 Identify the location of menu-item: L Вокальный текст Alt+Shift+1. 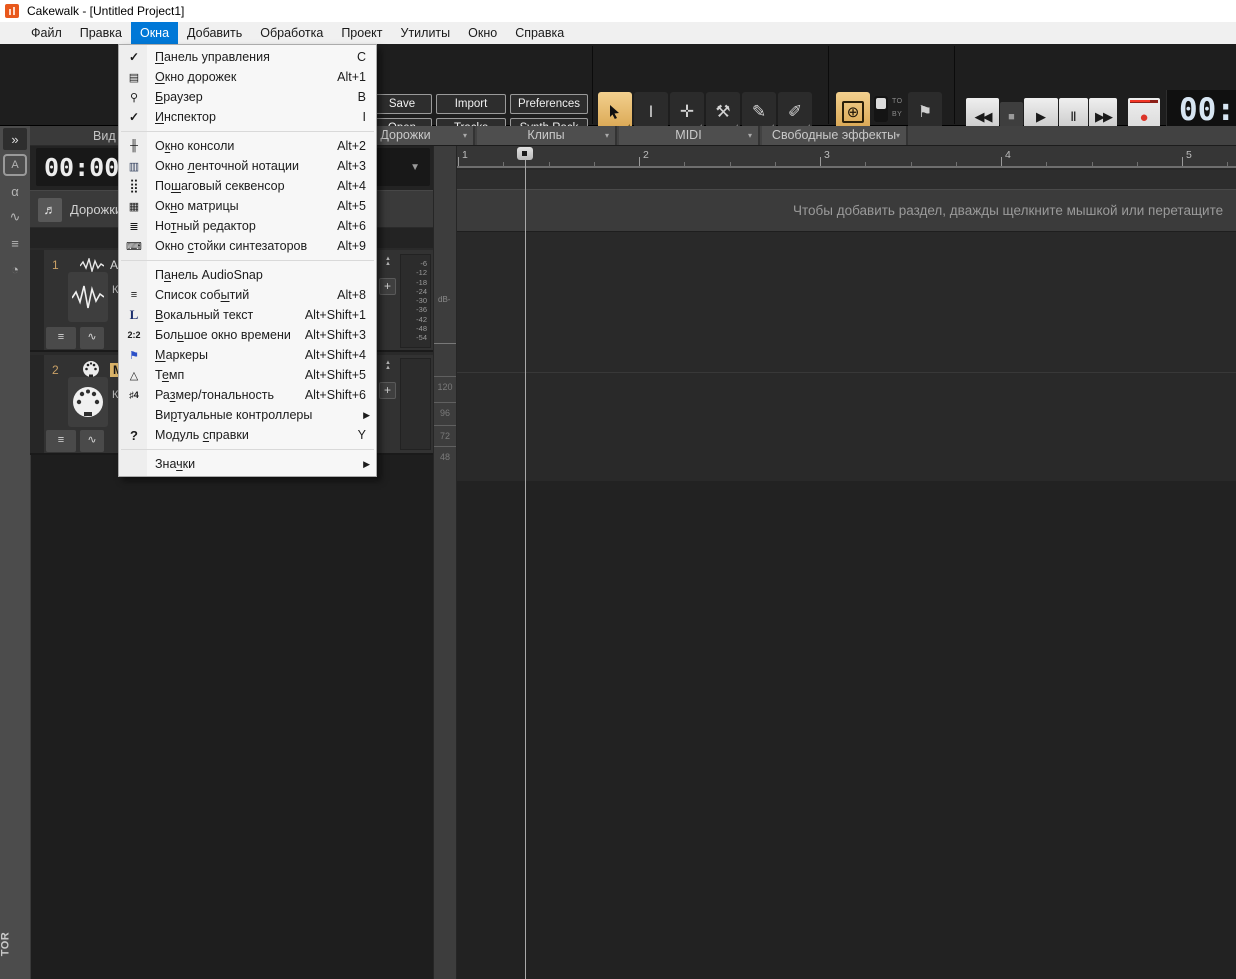
(247, 315).